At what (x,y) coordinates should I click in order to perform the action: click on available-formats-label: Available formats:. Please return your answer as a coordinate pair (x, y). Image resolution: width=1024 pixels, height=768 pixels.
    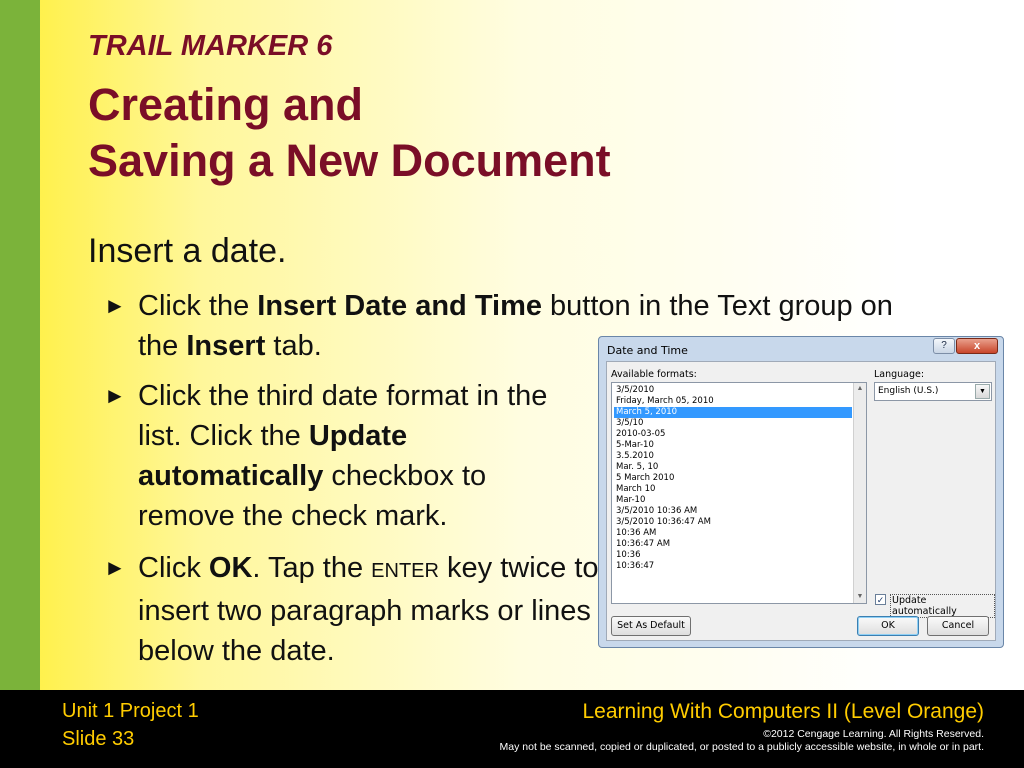
    Looking at the image, I should click on (654, 374).